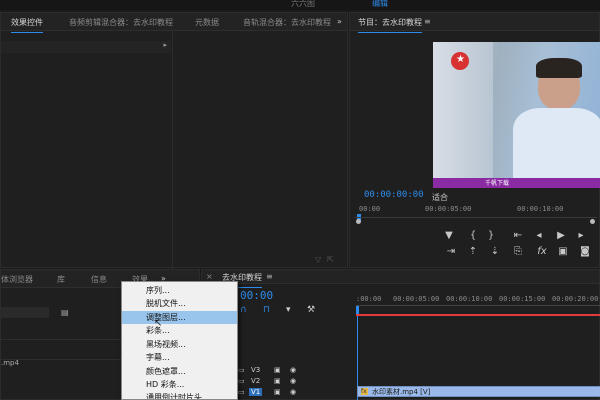  I want to click on program-timecode: 00:00:00:00, so click(394, 195).